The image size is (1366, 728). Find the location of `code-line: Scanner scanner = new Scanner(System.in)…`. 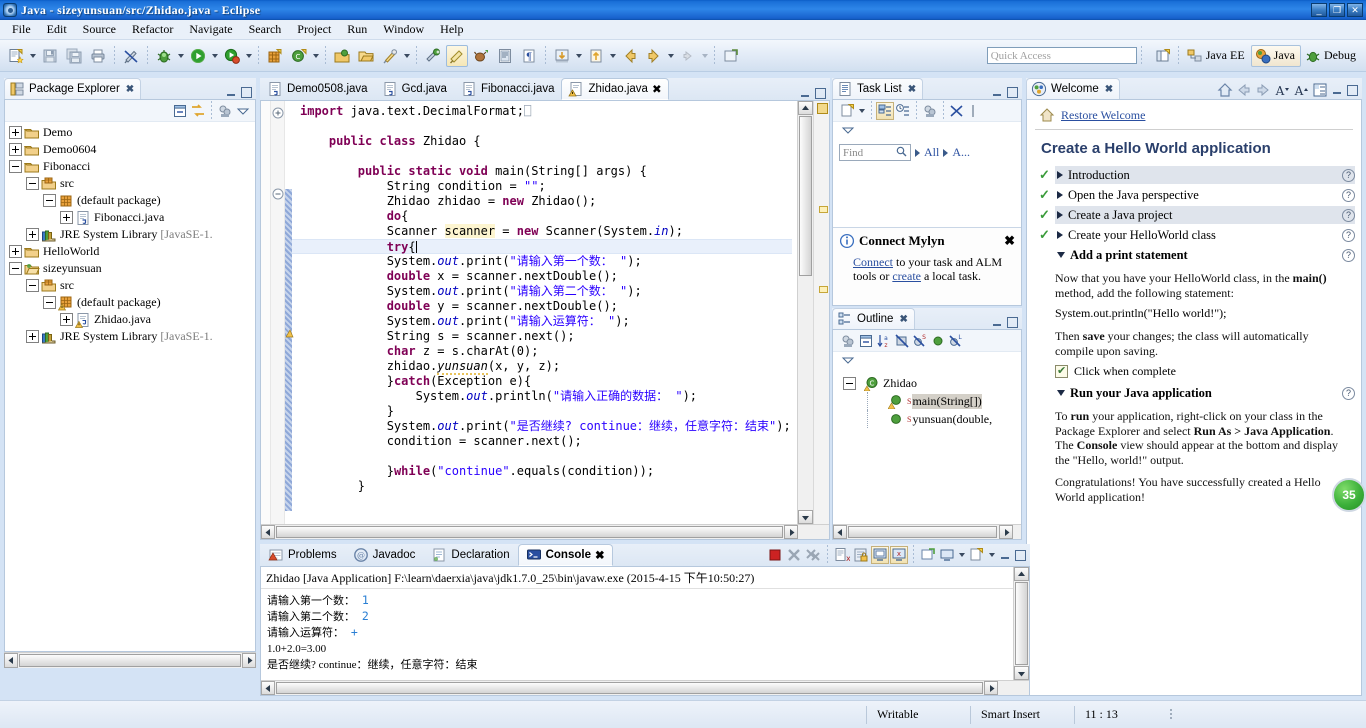

code-line: Scanner scanner = new Scanner(System.in)… is located at coordinates (546, 231).